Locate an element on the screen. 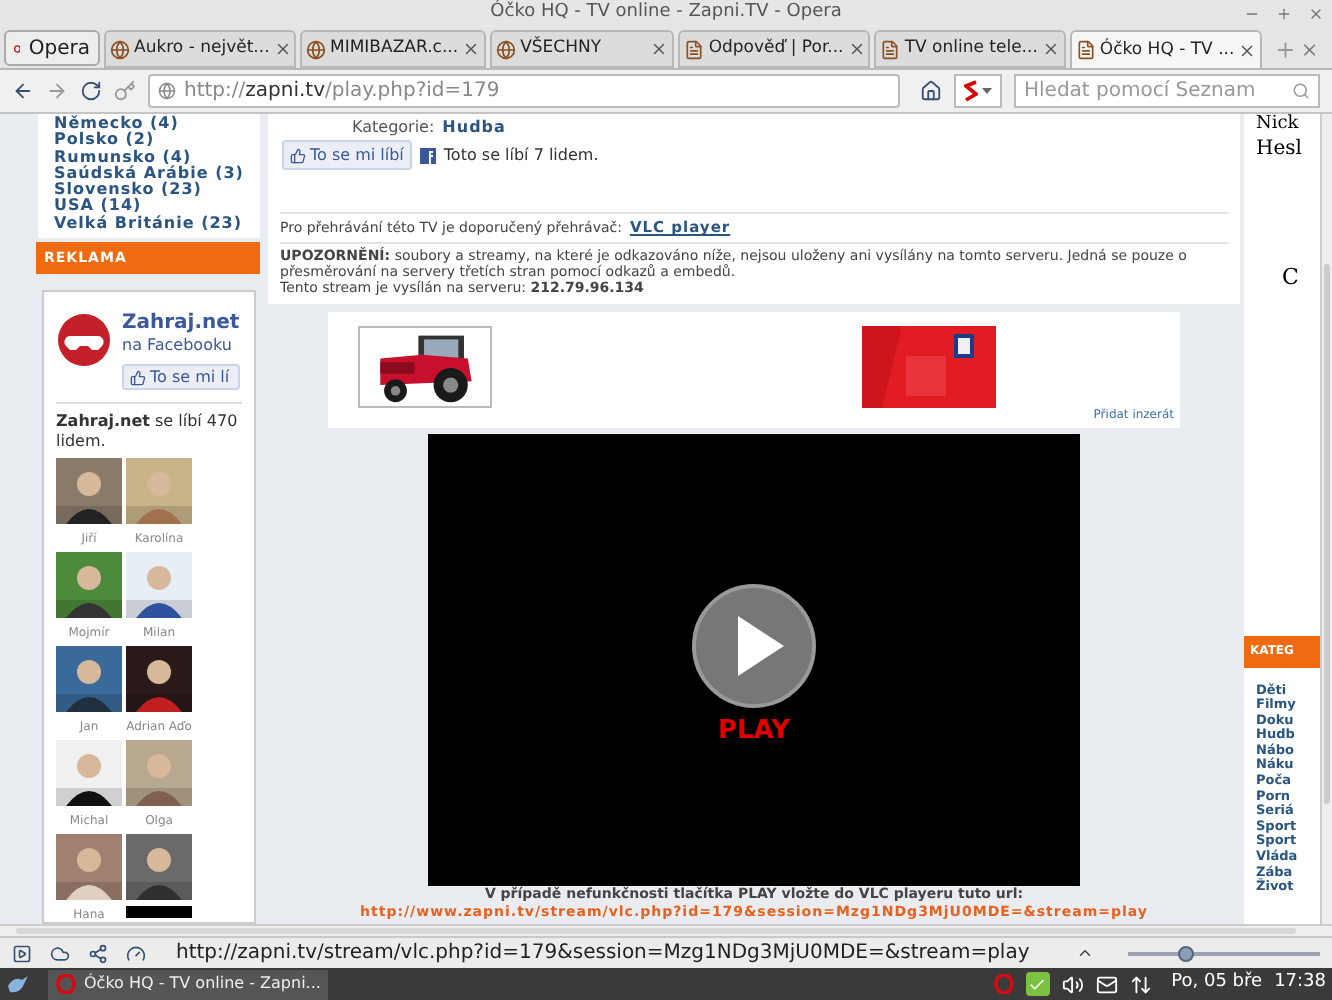  like-count: Toto se líbí 7 lidem. is located at coordinates (521, 155).